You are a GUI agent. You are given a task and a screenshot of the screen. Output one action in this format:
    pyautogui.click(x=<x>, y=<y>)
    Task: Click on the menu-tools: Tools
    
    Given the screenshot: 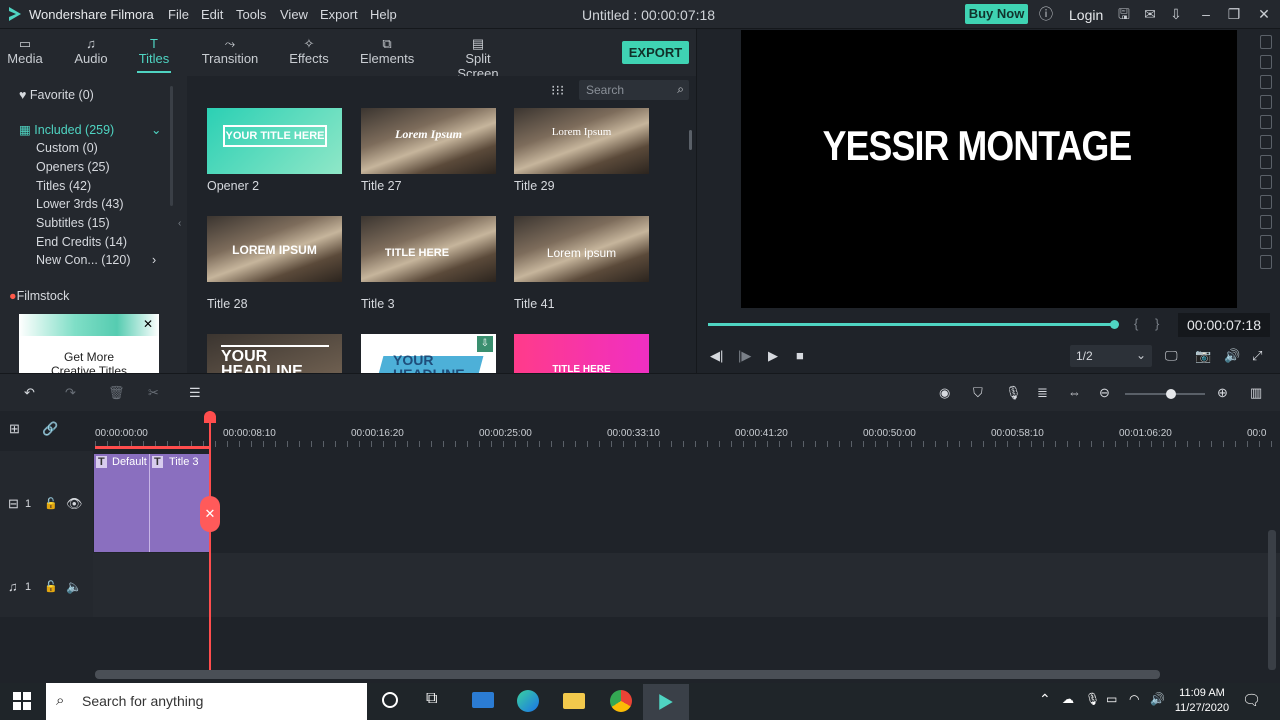 What is the action you would take?
    pyautogui.click(x=251, y=14)
    